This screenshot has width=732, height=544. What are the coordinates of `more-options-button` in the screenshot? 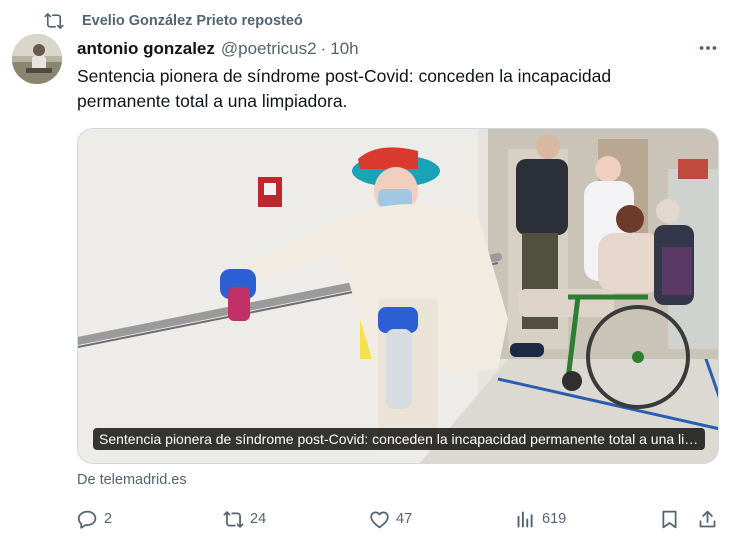 It's located at (708, 48).